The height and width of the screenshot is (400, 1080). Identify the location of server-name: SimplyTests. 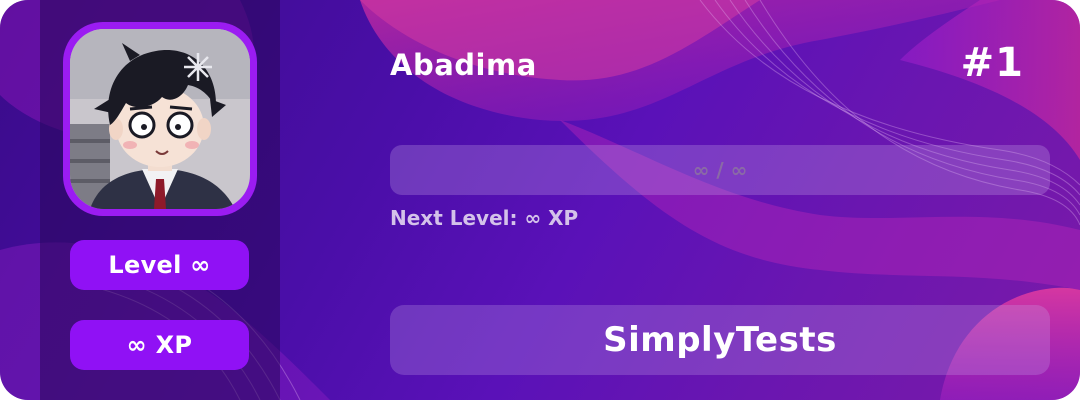
(720, 340).